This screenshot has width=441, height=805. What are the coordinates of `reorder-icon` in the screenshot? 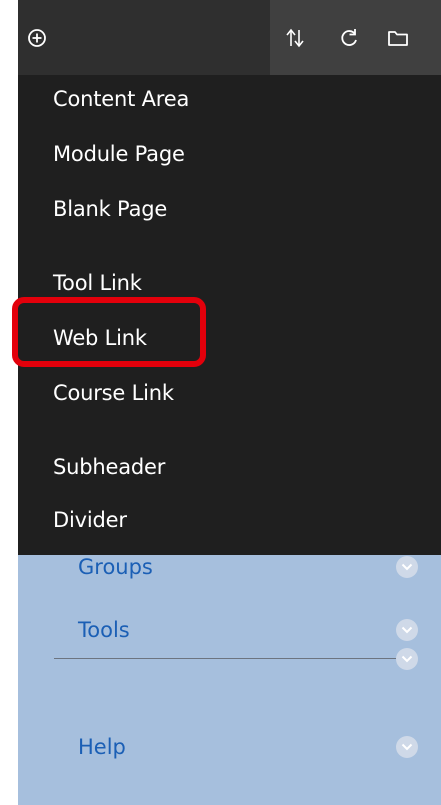 It's located at (295, 38).